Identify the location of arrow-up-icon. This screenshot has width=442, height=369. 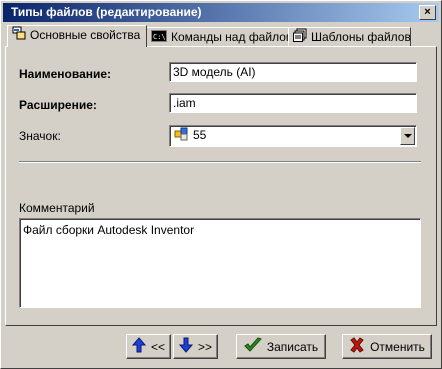
(139, 346).